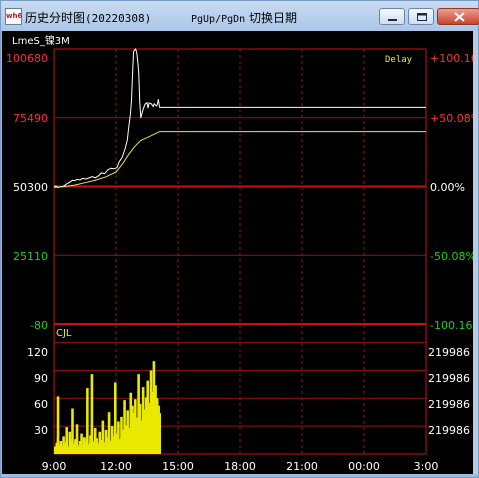 This screenshot has width=479, height=478. I want to click on window-title-label: 历史分时图, so click(55, 18).